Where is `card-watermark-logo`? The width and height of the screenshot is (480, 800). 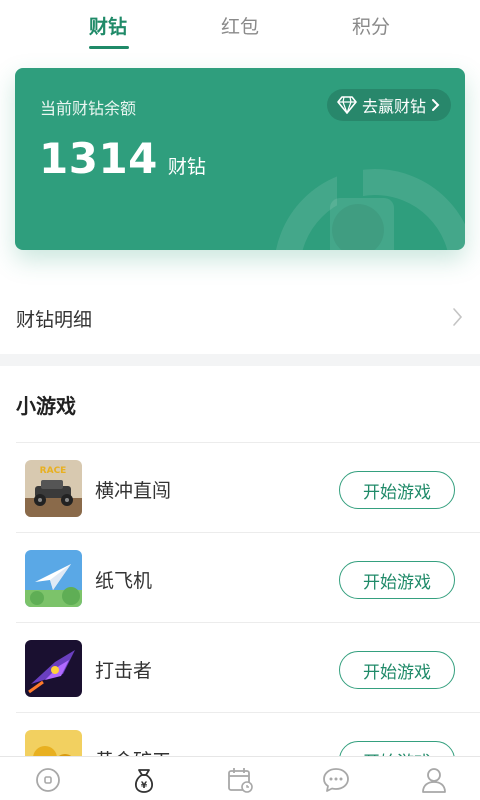 card-watermark-logo is located at coordinates (370, 195).